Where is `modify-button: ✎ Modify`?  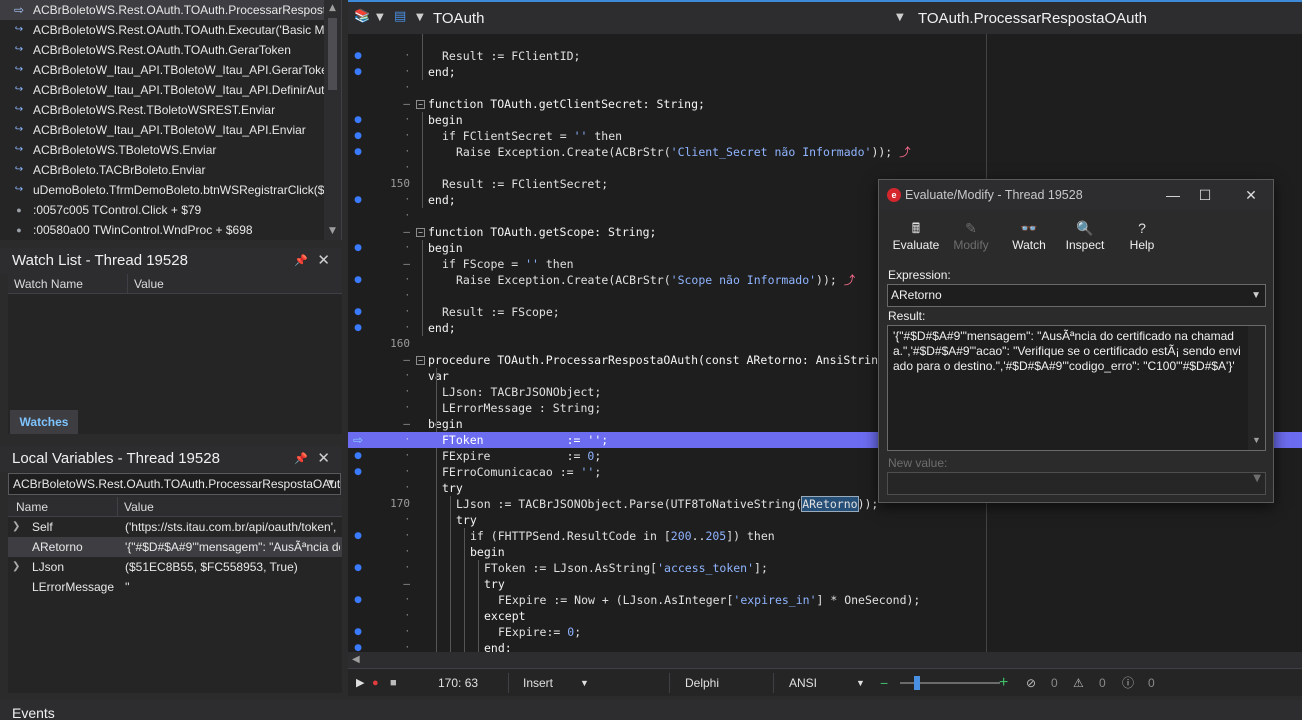 modify-button: ✎ Modify is located at coordinates (971, 235).